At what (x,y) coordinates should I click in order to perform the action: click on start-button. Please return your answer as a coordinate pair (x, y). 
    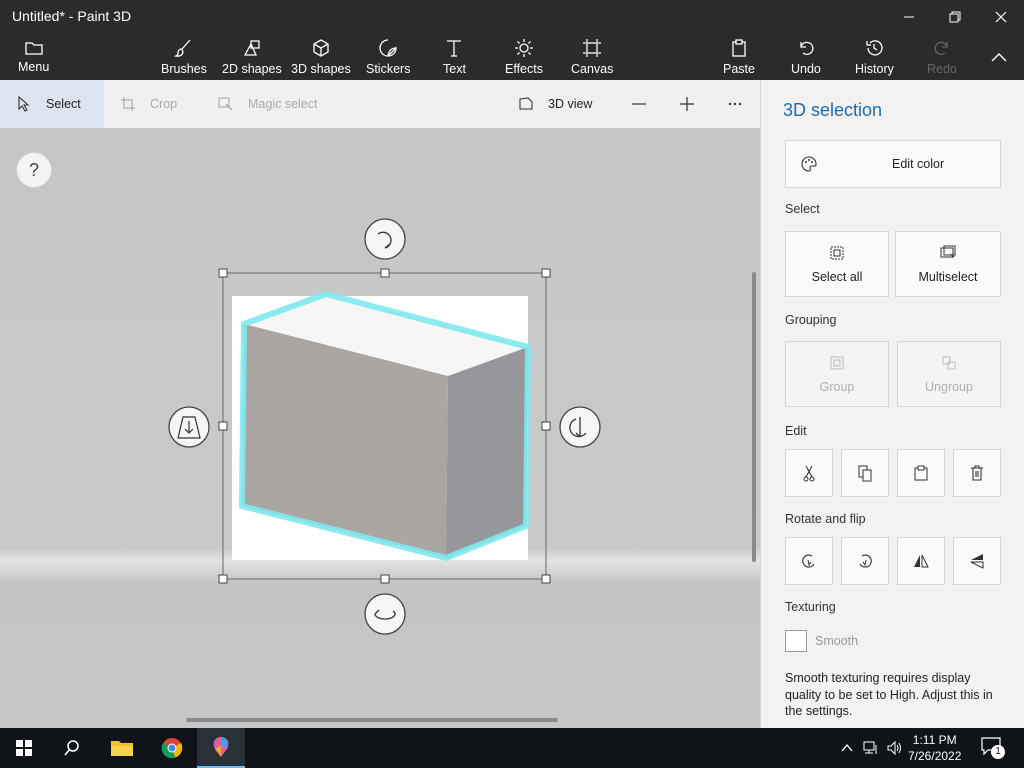
    Looking at the image, I should click on (24, 748).